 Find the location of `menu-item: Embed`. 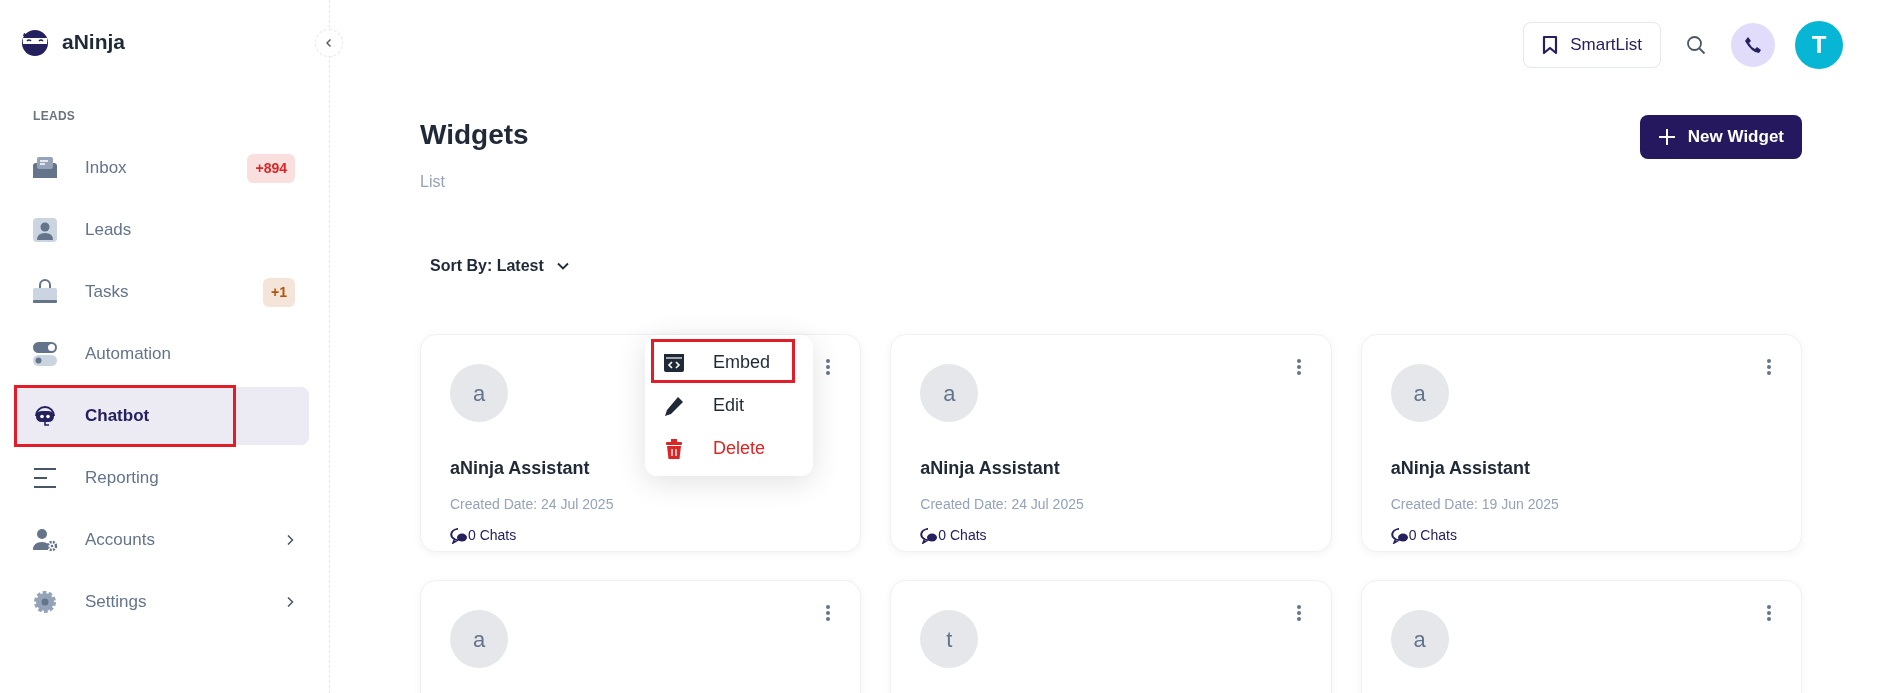

menu-item: Embed is located at coordinates (729, 362).